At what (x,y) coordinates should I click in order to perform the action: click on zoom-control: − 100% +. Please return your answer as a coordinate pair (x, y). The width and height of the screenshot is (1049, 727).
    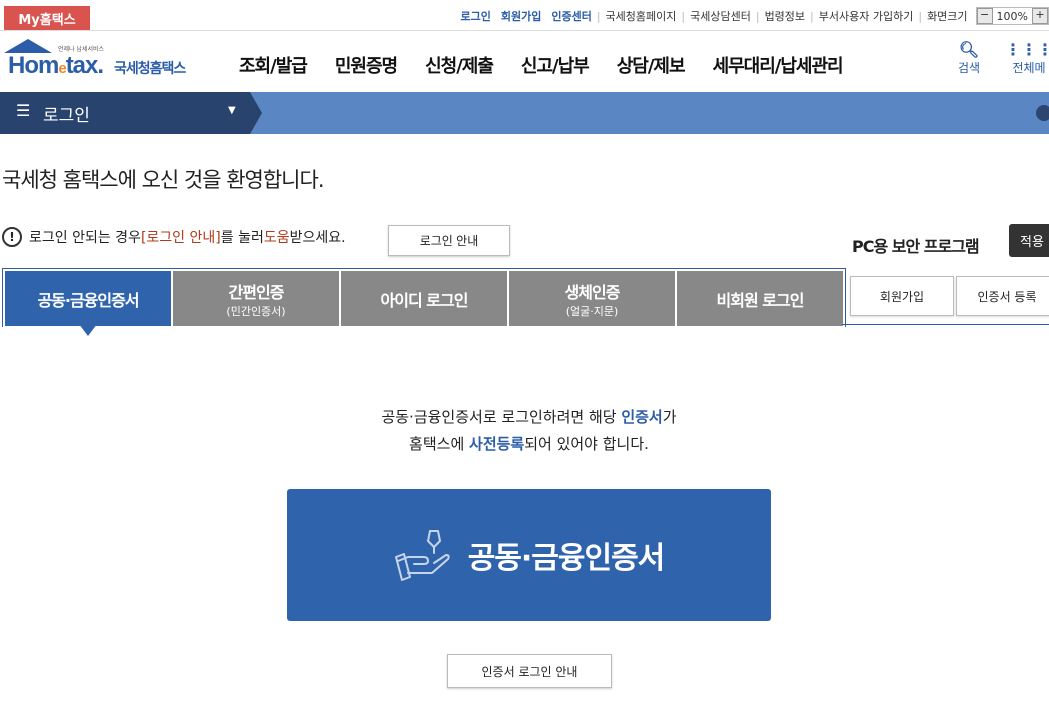
    Looking at the image, I should click on (1012, 16).